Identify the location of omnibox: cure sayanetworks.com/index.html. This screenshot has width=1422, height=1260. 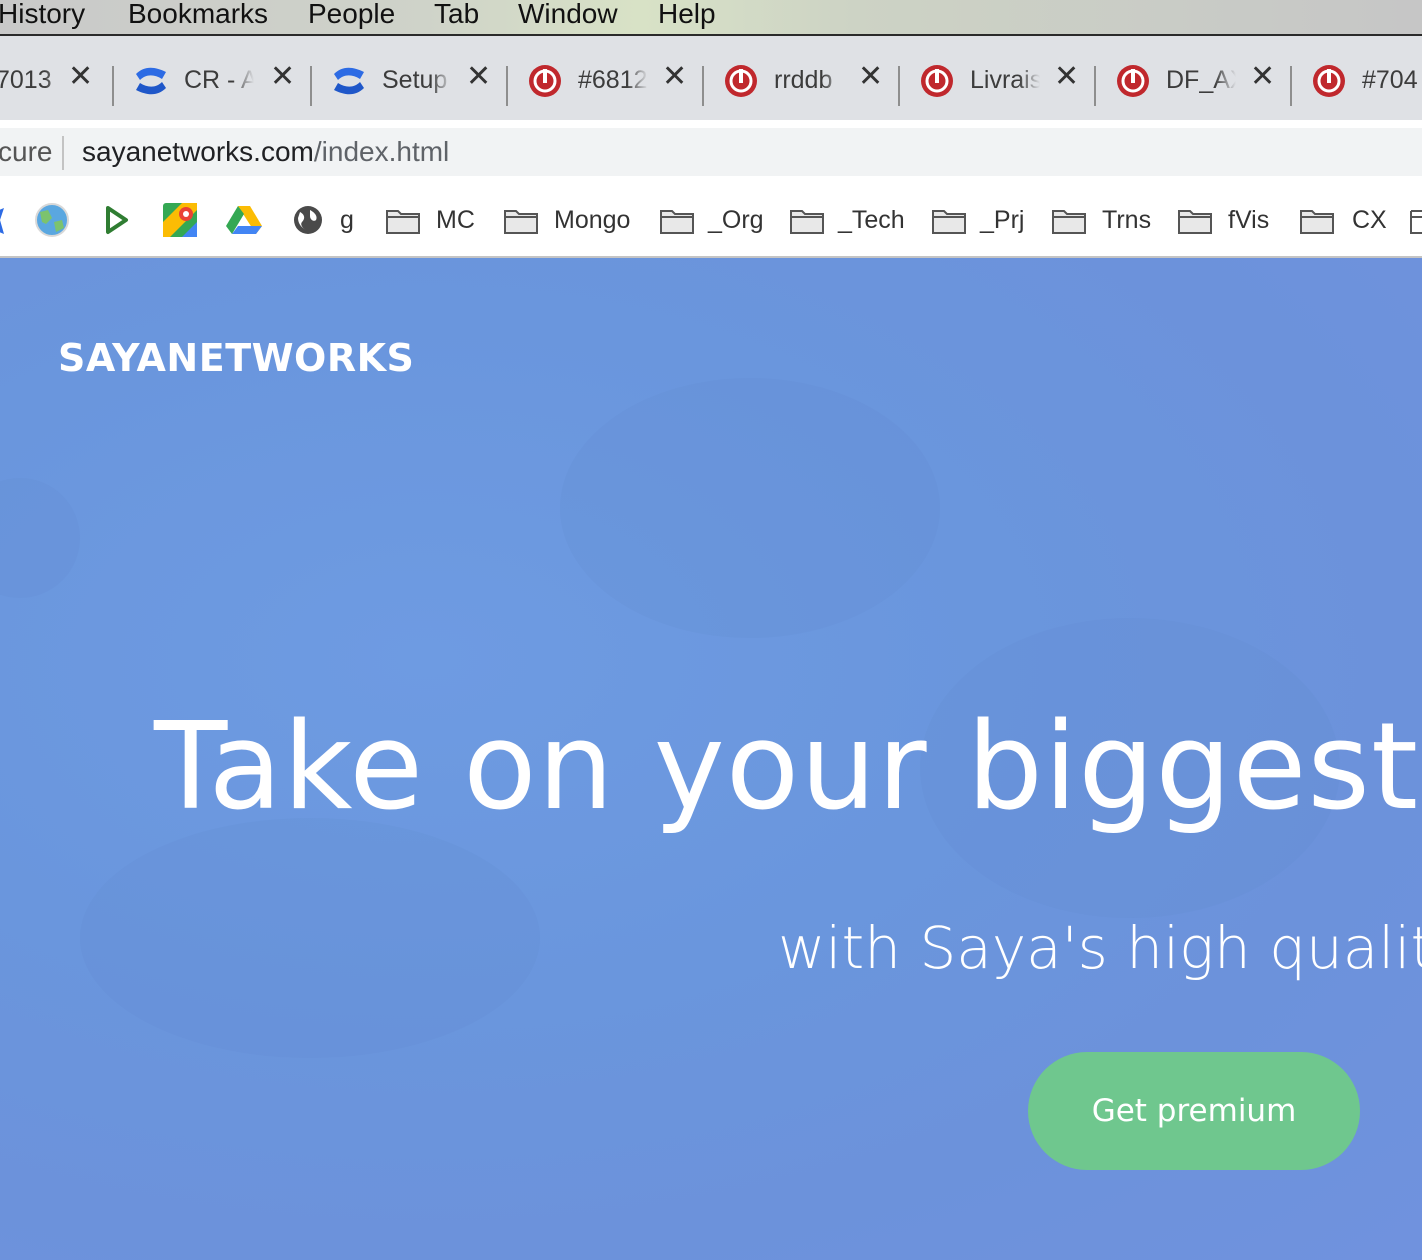
(711, 152).